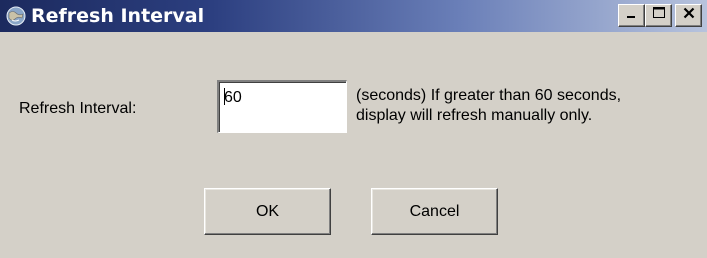 This screenshot has height=258, width=707. Describe the element at coordinates (233, 97) in the screenshot. I see `refresh-interval-value: 60` at that location.